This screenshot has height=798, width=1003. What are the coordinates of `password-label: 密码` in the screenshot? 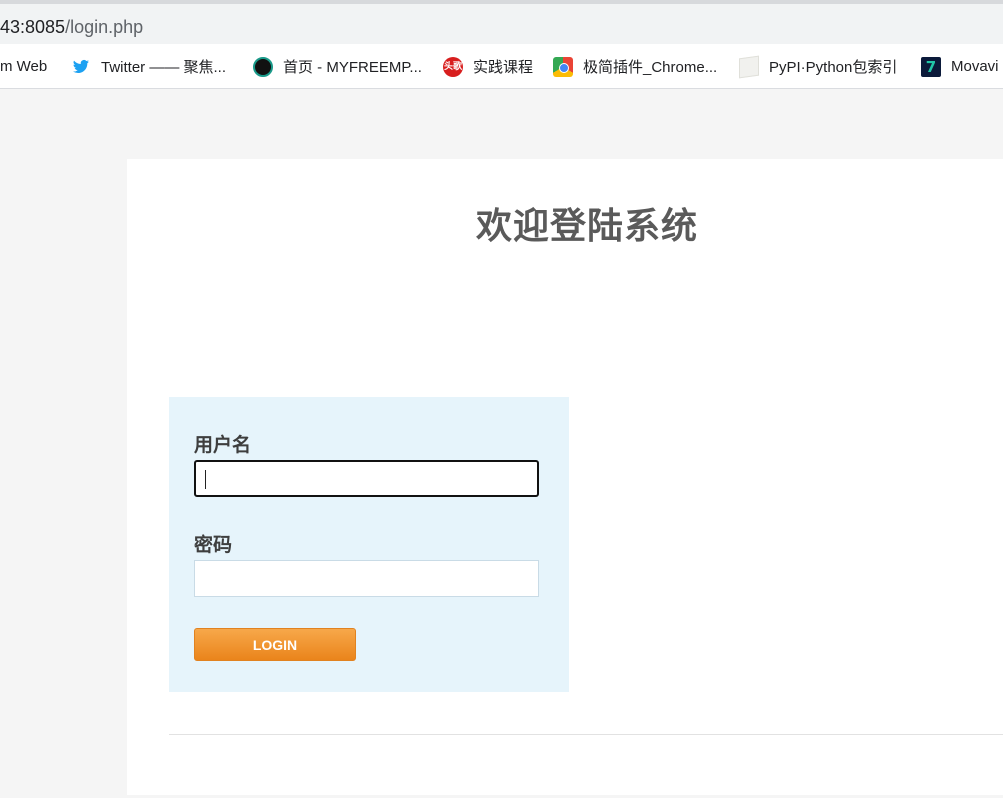 It's located at (213, 545).